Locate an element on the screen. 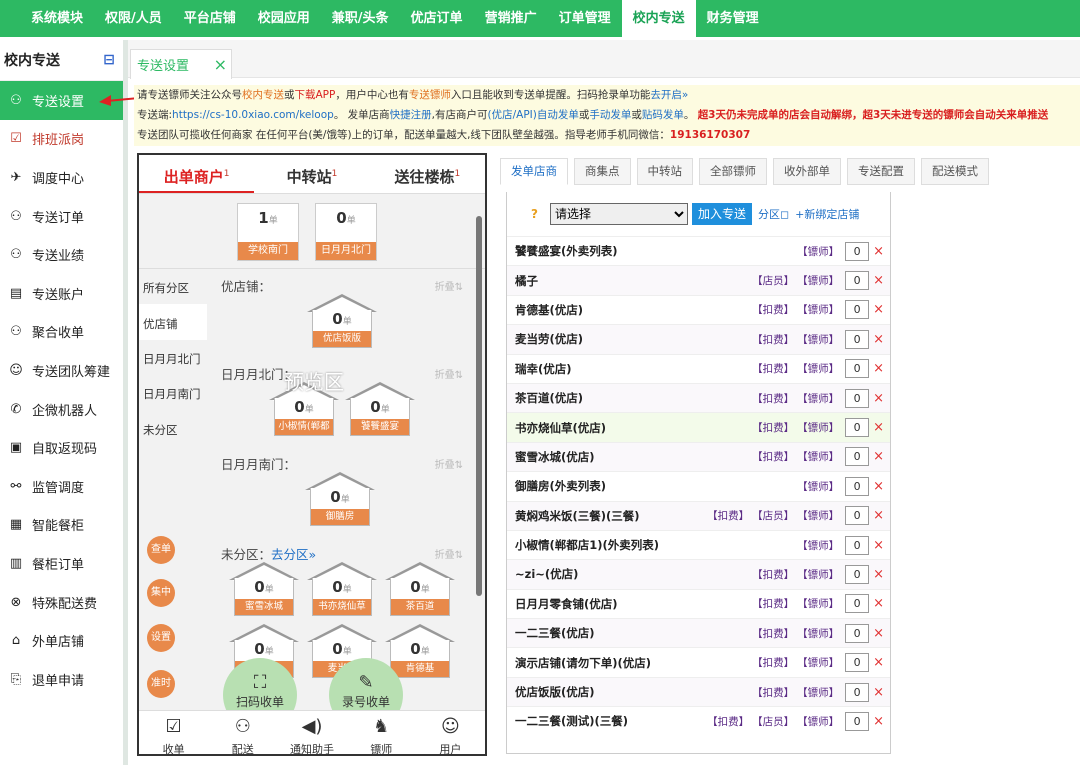 The image size is (1080, 765). settings-button: 设置 is located at coordinates (161, 638).